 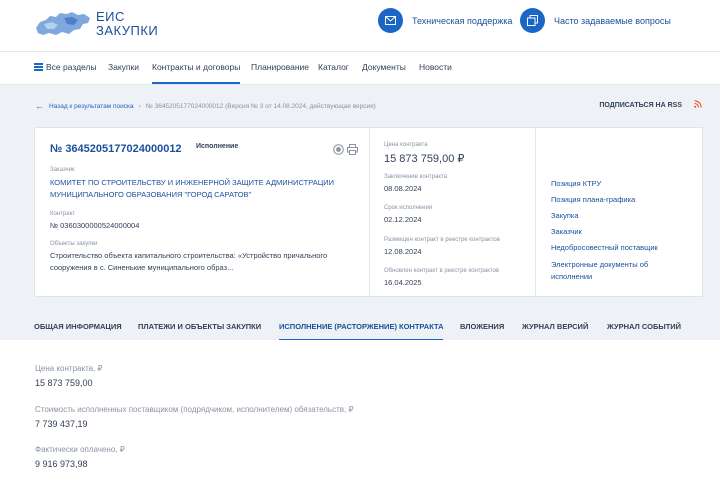 What do you see at coordinates (403, 251) in the screenshot?
I see `placed-date: 12.08.2024` at bounding box center [403, 251].